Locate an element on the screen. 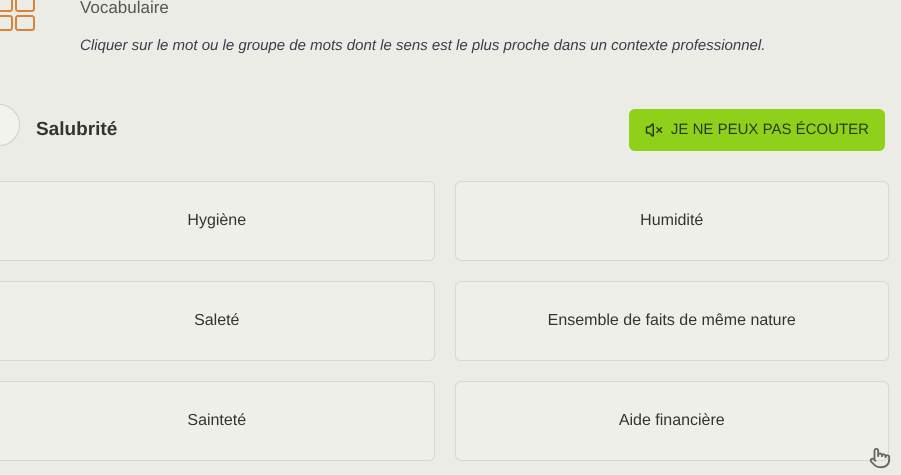  answer-option: Ensemble de faits de même nature is located at coordinates (671, 321).